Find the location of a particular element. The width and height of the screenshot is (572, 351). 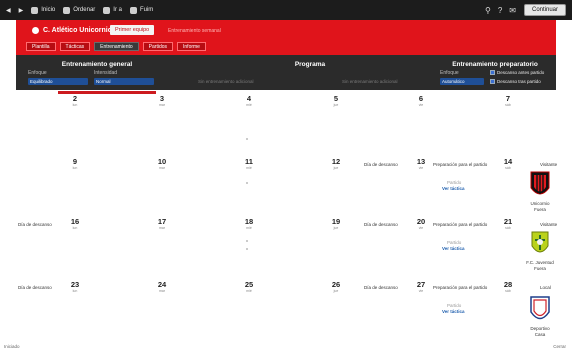

program-hint-right: Sin entrenamiento adicional is located at coordinates (370, 81).